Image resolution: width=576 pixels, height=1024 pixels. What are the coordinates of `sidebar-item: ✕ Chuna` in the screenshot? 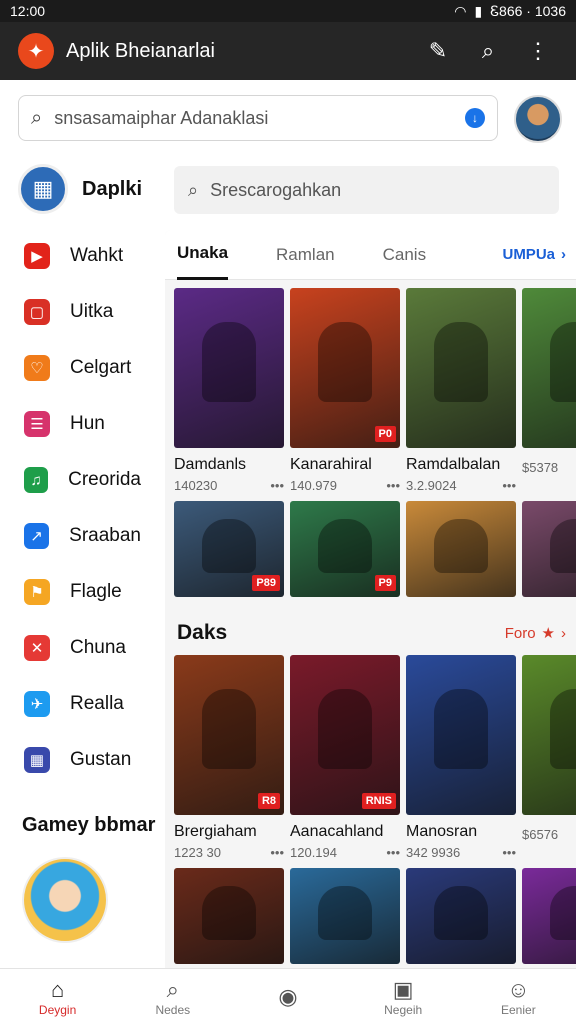 It's located at (82, 648).